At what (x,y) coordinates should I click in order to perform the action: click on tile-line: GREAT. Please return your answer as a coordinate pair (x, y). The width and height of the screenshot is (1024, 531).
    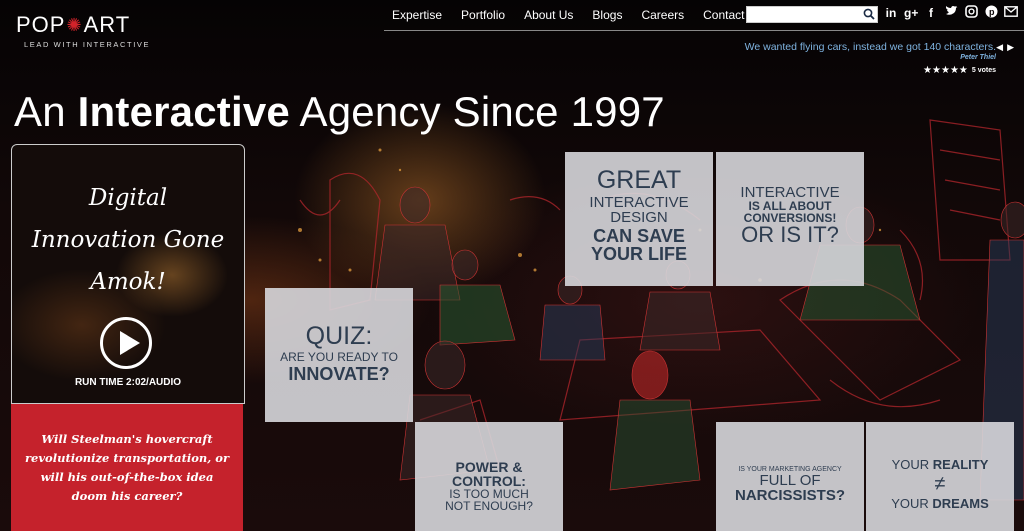
    Looking at the image, I should click on (639, 180).